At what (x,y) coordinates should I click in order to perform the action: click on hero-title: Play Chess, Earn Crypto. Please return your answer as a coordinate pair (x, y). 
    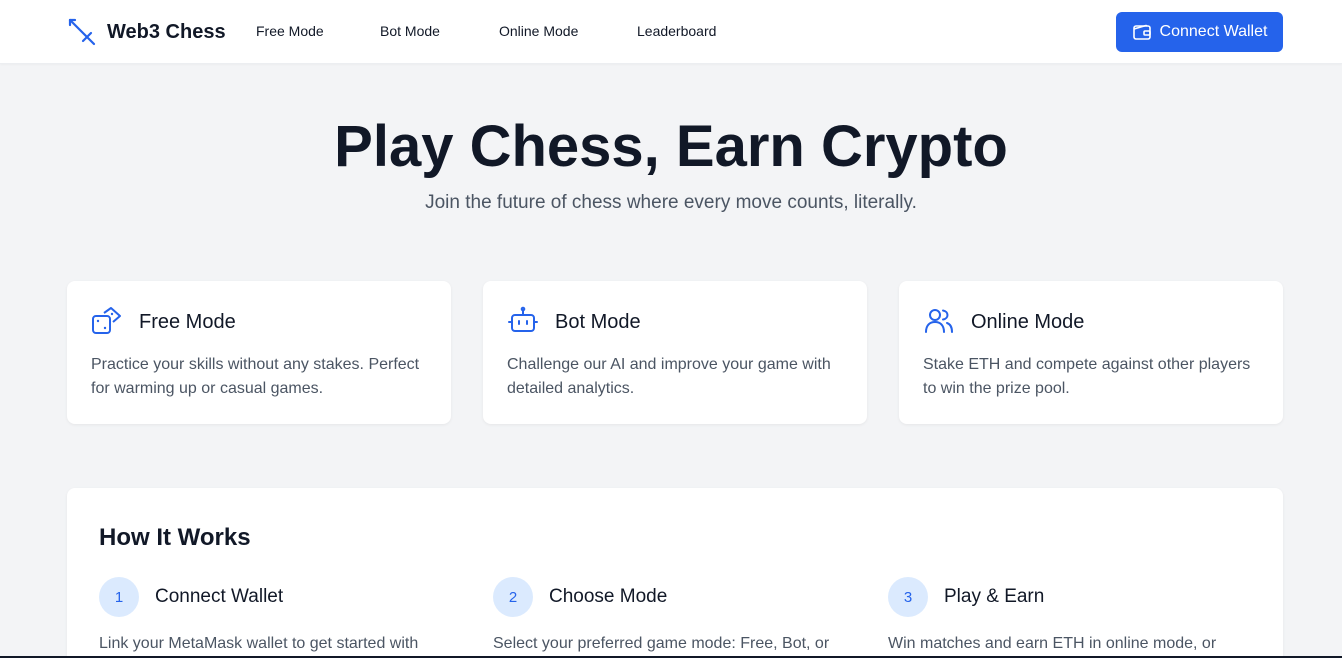
    Looking at the image, I should click on (671, 146).